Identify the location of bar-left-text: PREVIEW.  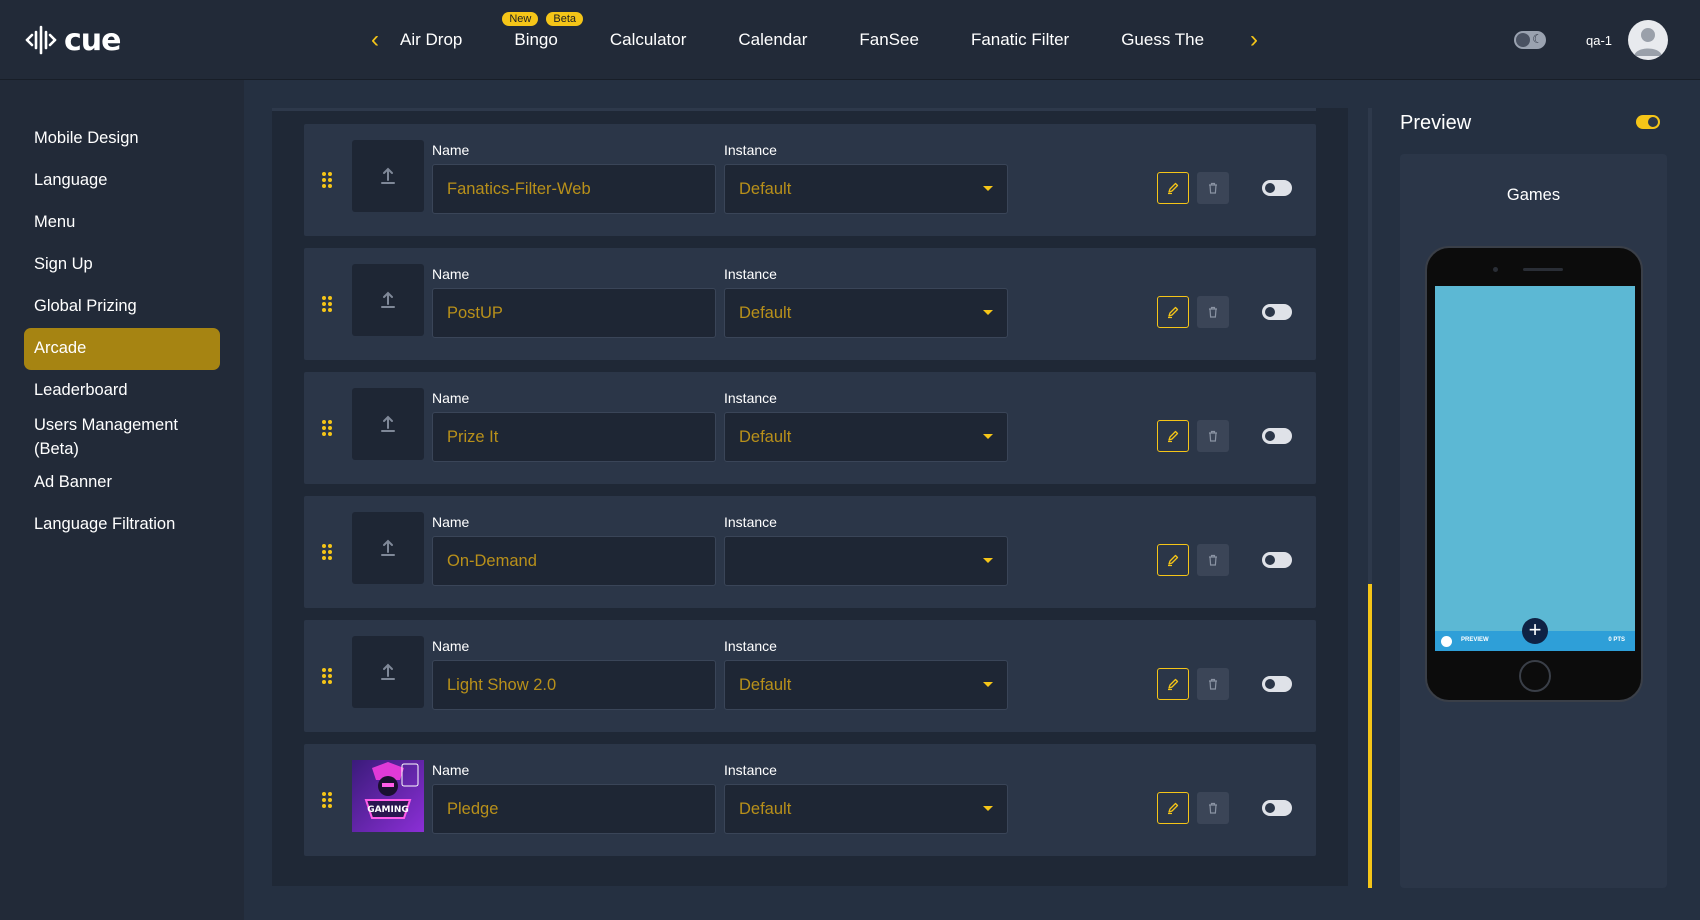
(1475, 640).